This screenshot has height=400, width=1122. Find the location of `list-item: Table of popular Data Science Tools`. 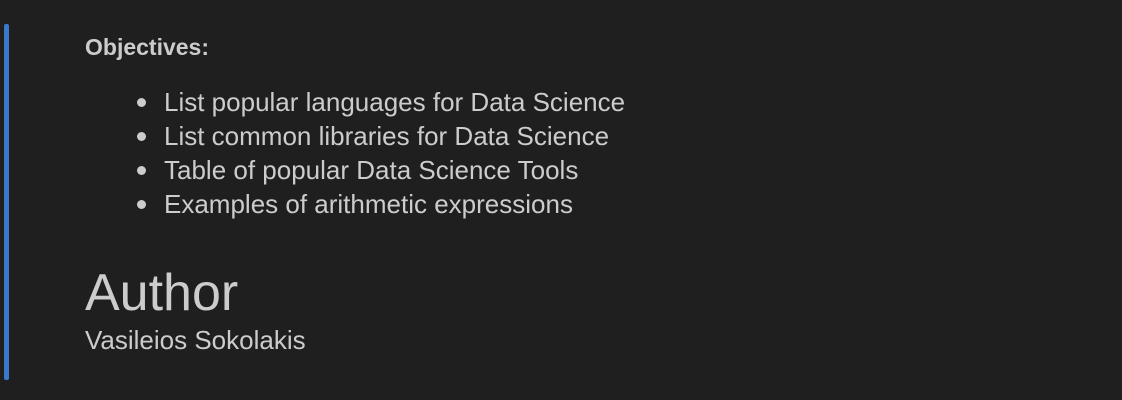

list-item: Table of popular Data Science Tools is located at coordinates (611, 170).